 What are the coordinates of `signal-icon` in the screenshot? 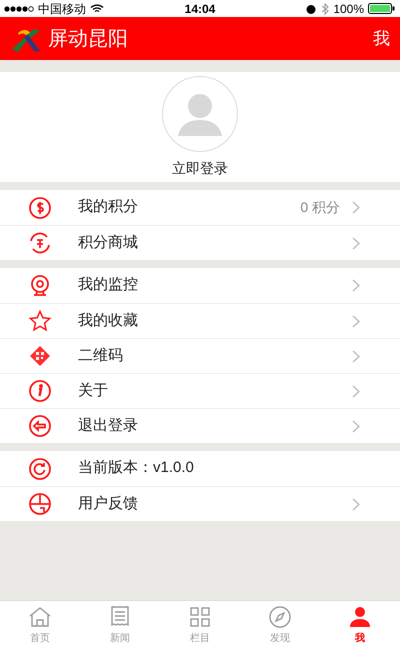 It's located at (19, 9).